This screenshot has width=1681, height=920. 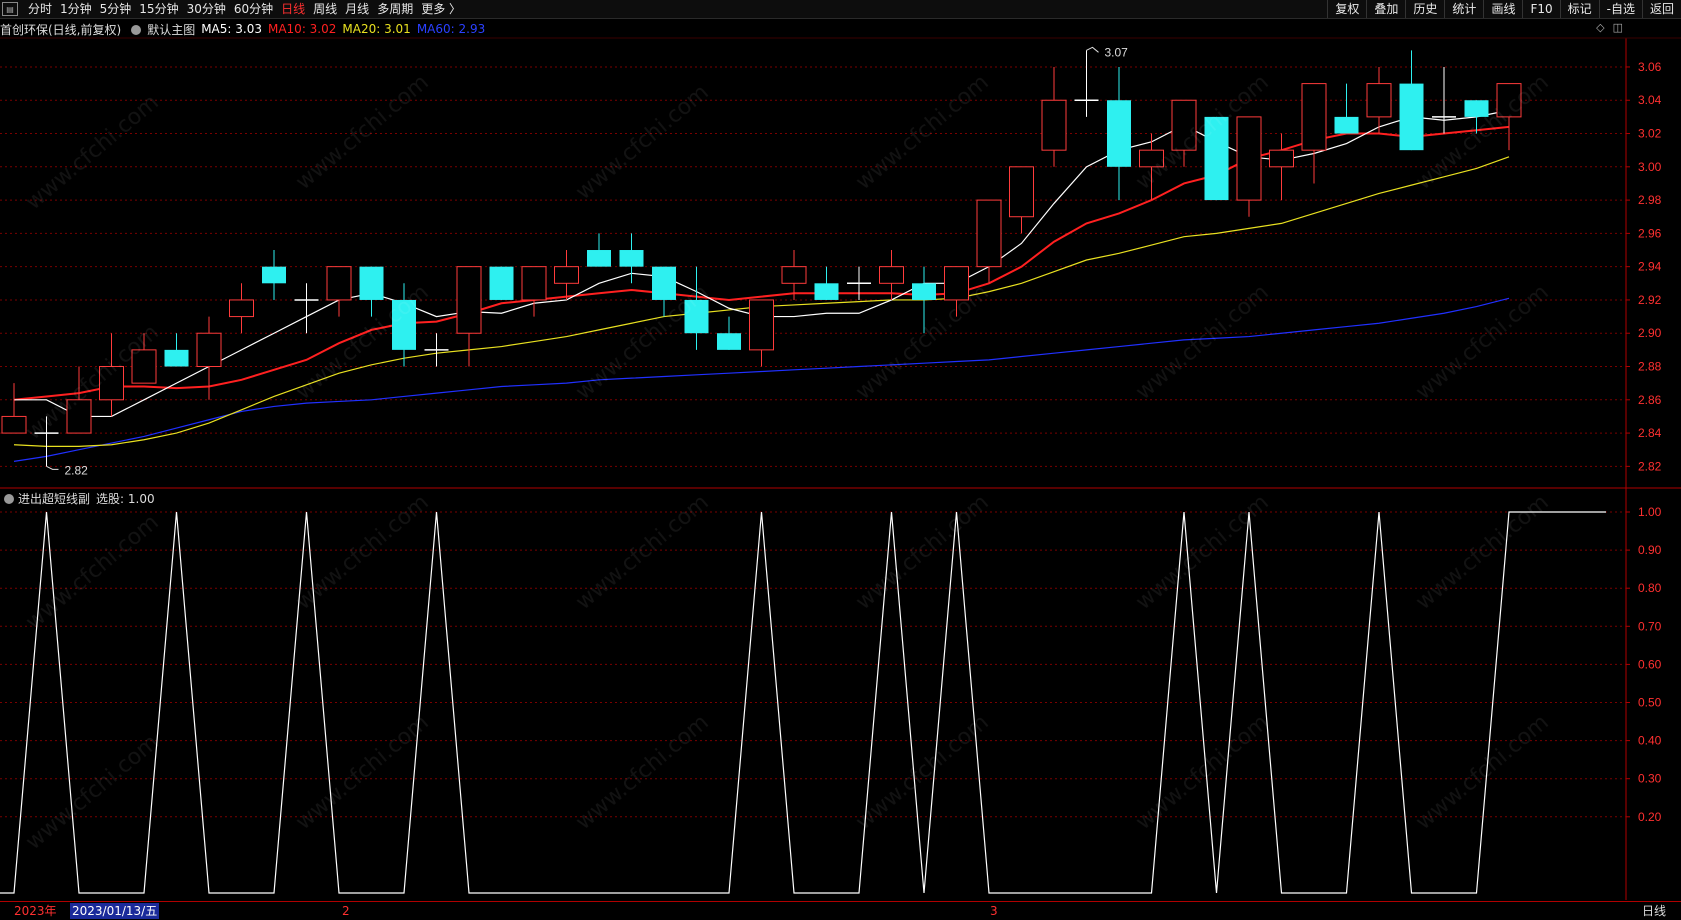 What do you see at coordinates (40, 9) in the screenshot?
I see `period-tab-0: 分时` at bounding box center [40, 9].